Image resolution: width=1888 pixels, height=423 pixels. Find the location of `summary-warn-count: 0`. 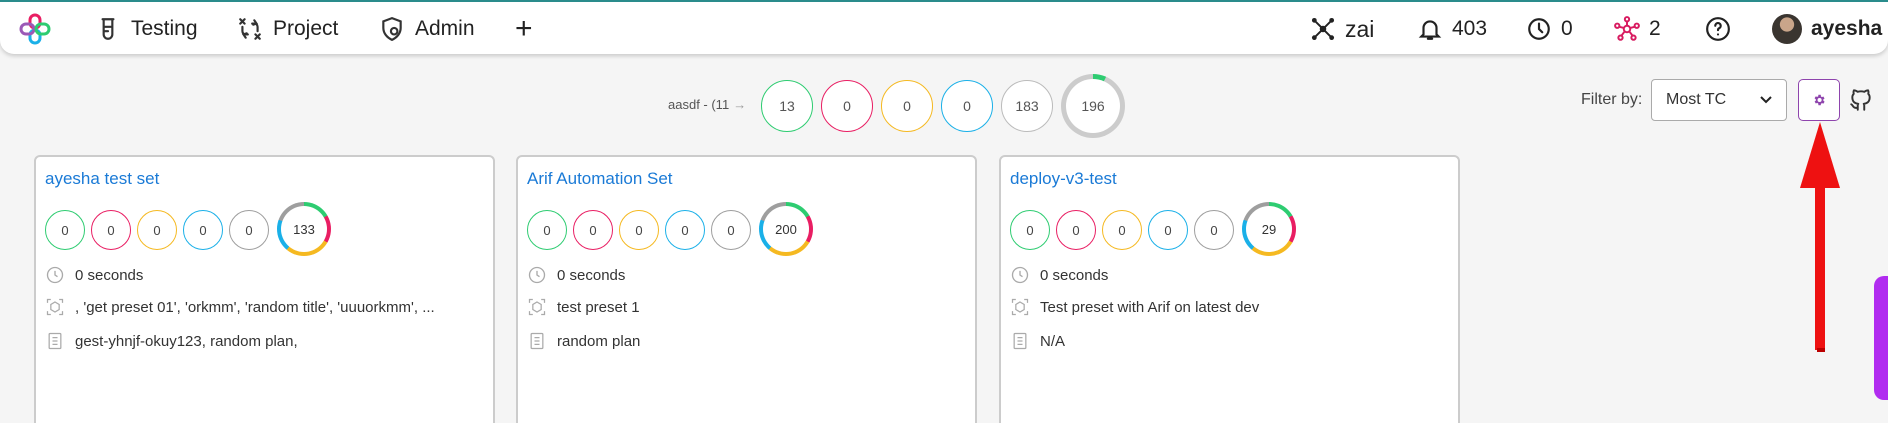

summary-warn-count: 0 is located at coordinates (907, 106).